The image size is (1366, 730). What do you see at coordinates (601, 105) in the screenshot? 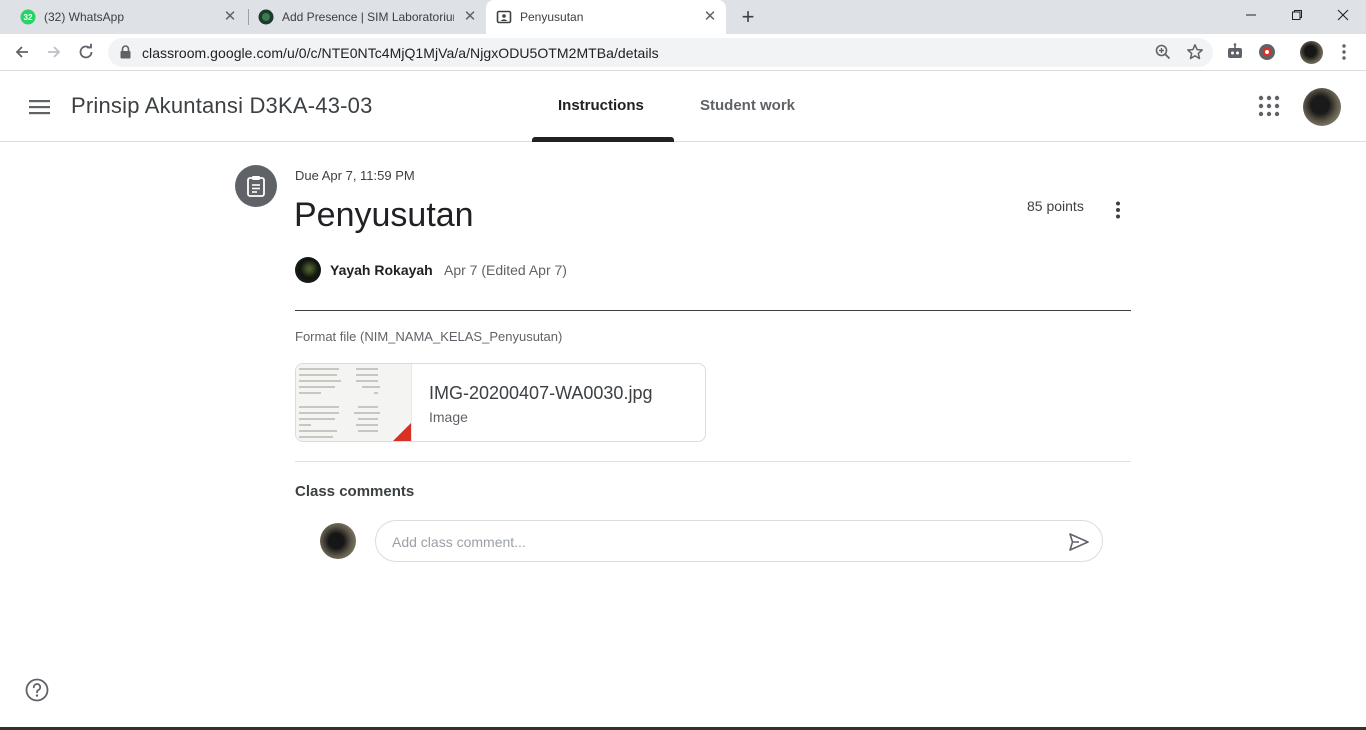
I see `tab-instructions: Instructions` at bounding box center [601, 105].